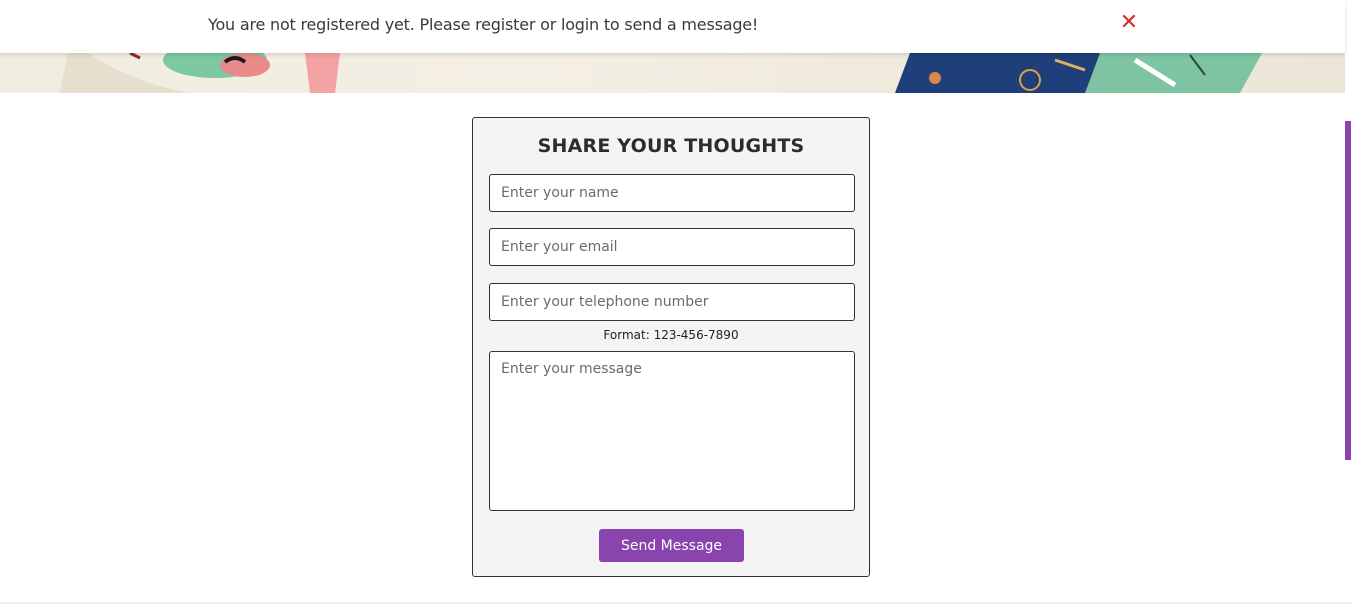 The width and height of the screenshot is (1351, 605). I want to click on message-textarea, so click(672, 431).